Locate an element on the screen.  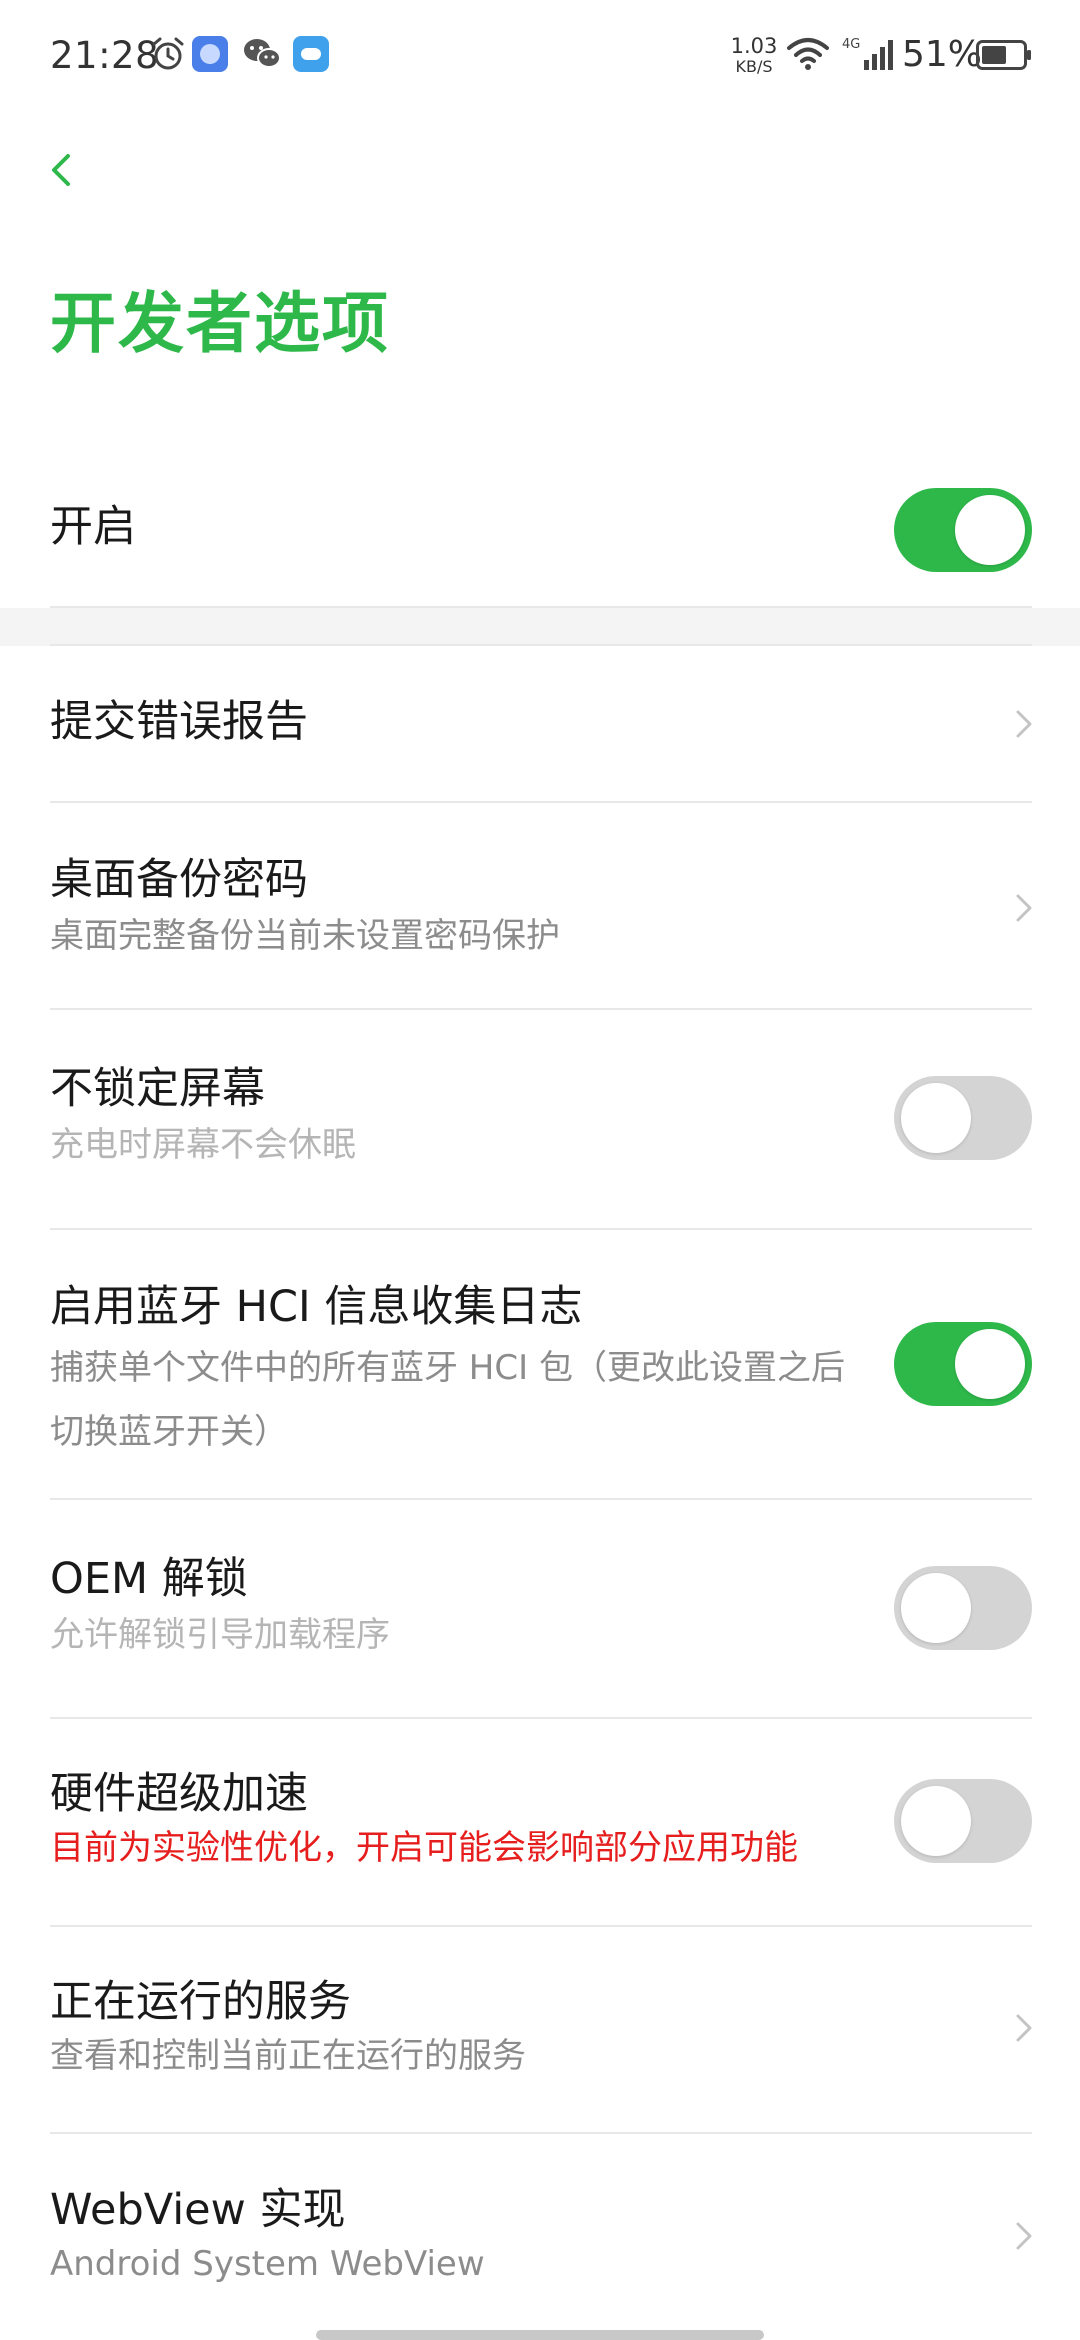
network-speed: 1.03 KB/S is located at coordinates (754, 55).